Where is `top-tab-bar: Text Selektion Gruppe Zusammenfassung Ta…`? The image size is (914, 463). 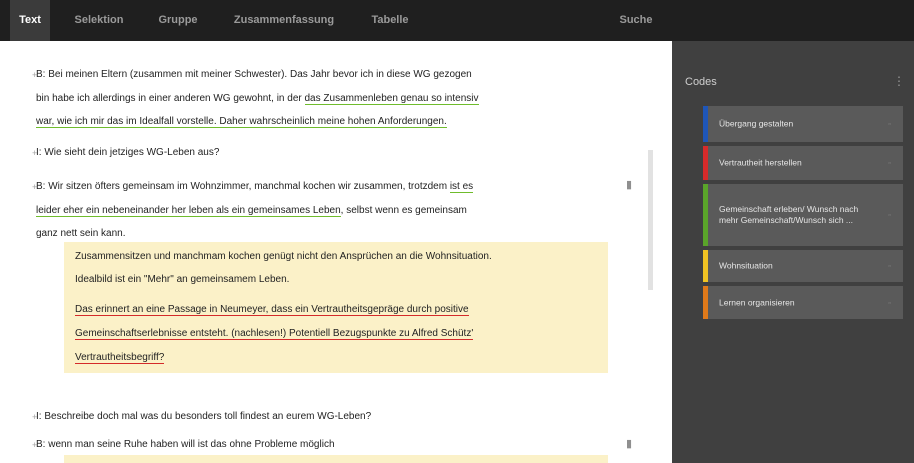 top-tab-bar: Text Selektion Gruppe Zusammenfassung Ta… is located at coordinates (457, 20).